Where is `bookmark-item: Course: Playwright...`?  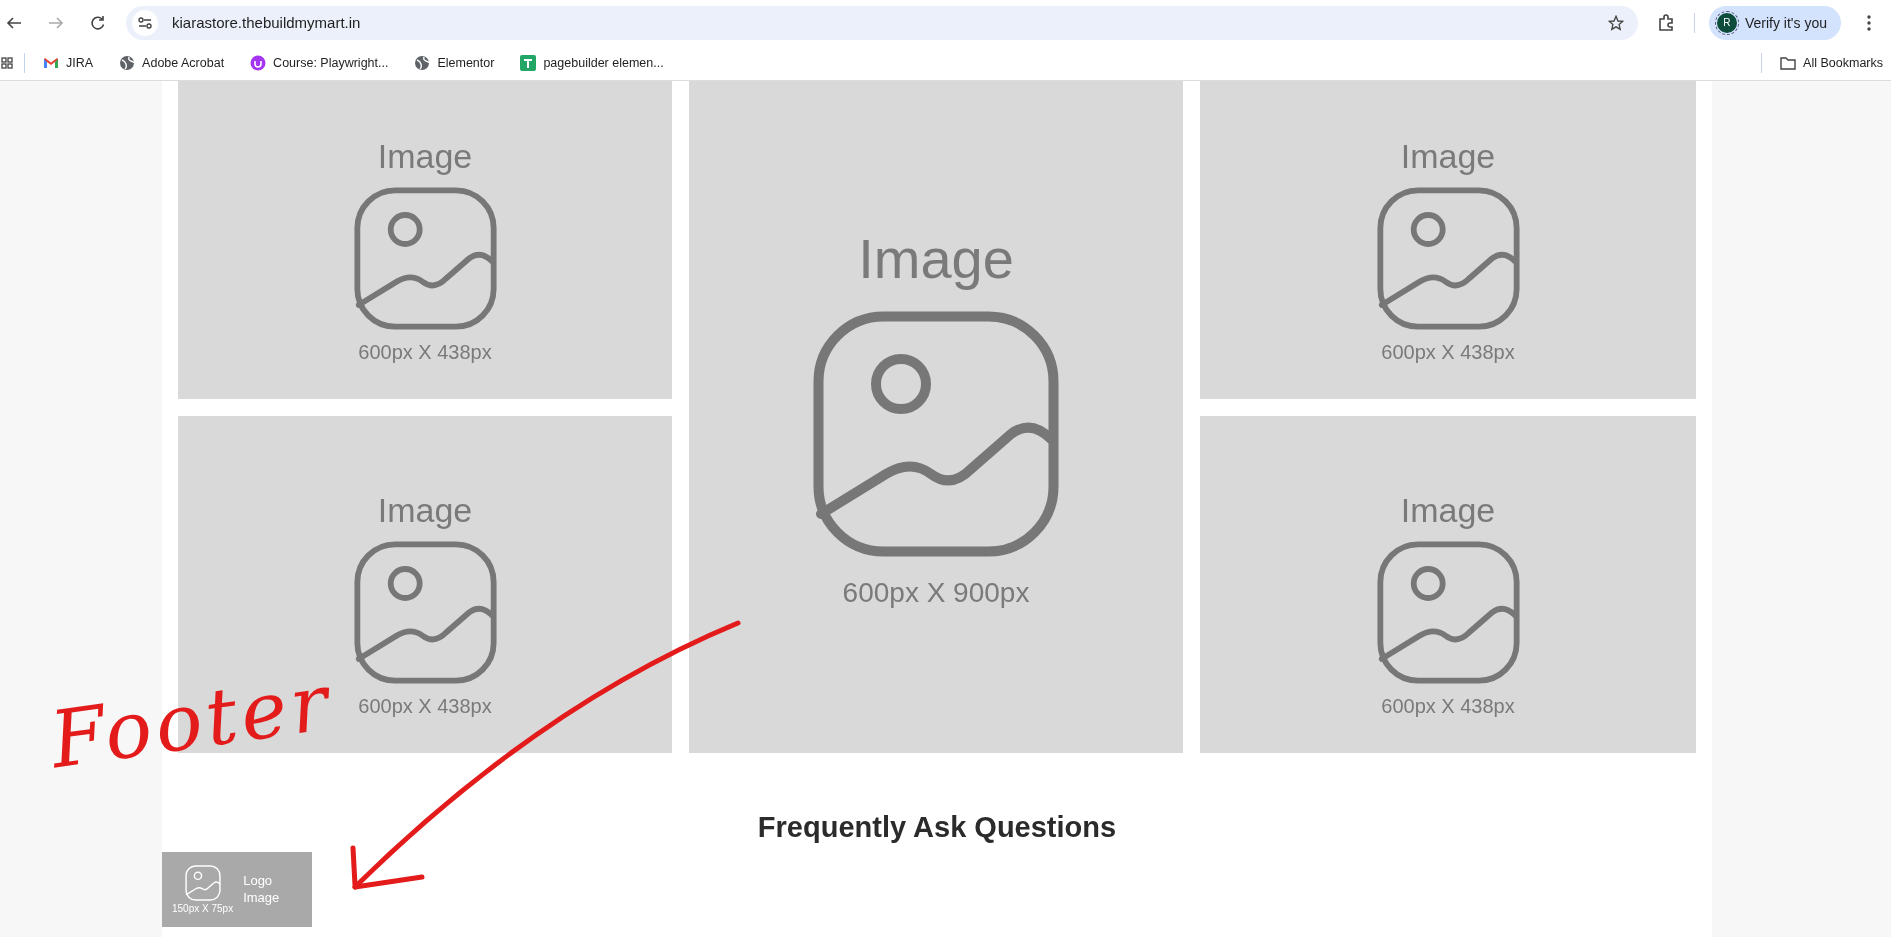
bookmark-item: Course: Playwright... is located at coordinates (319, 62).